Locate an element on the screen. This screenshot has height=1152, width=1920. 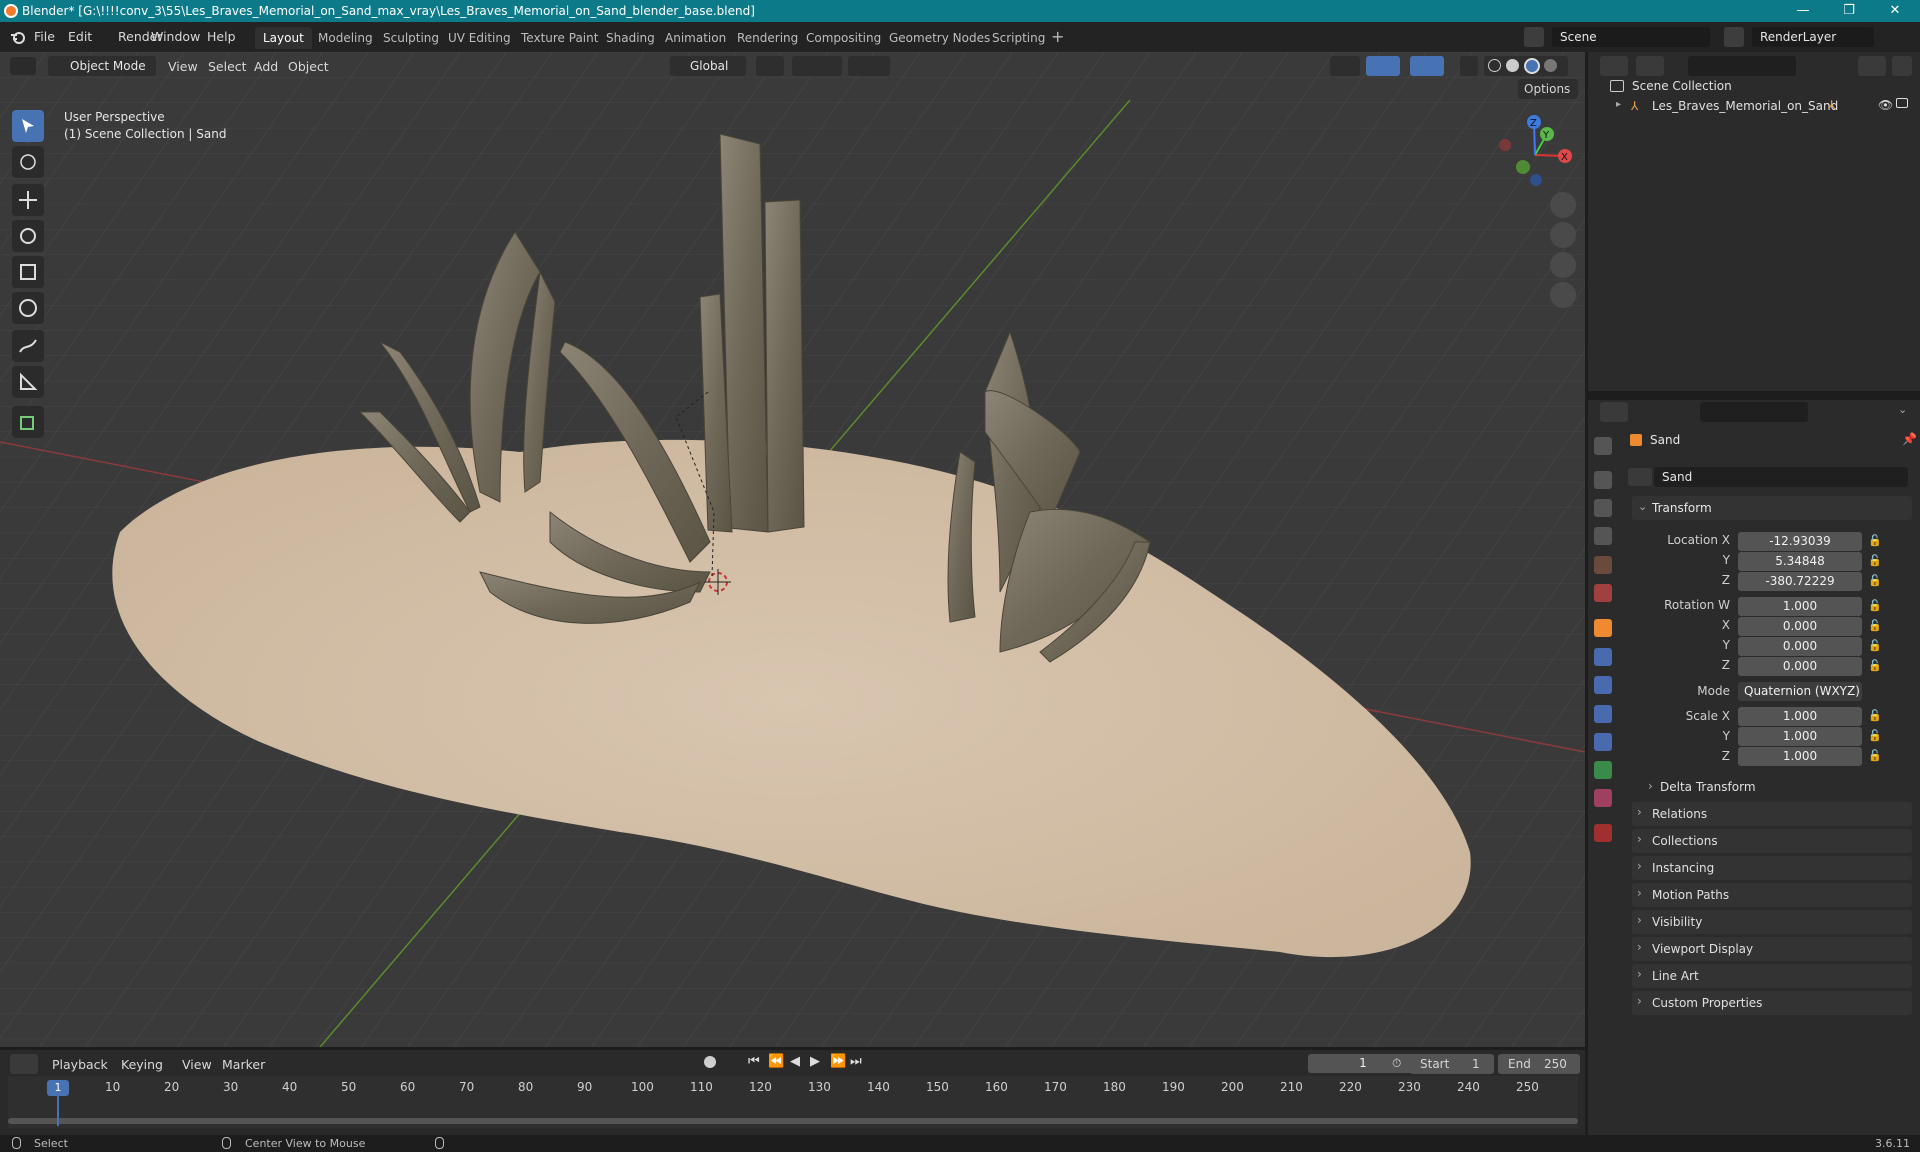
timeline-menu-view: View is located at coordinates (197, 1064).